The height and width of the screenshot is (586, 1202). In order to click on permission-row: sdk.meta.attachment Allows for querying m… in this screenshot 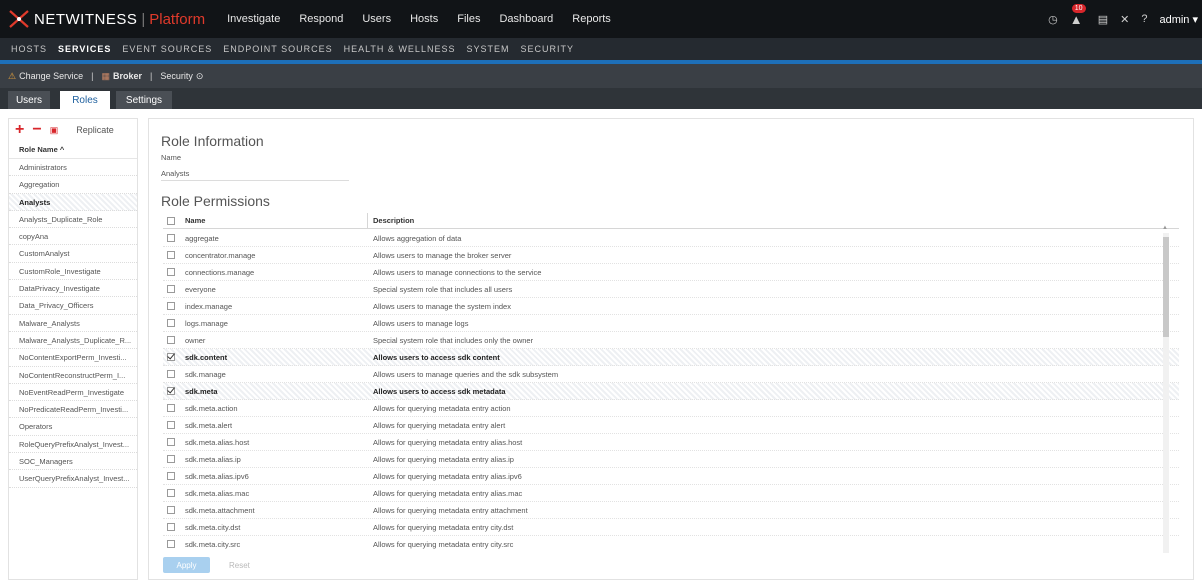, I will do `click(671, 510)`.